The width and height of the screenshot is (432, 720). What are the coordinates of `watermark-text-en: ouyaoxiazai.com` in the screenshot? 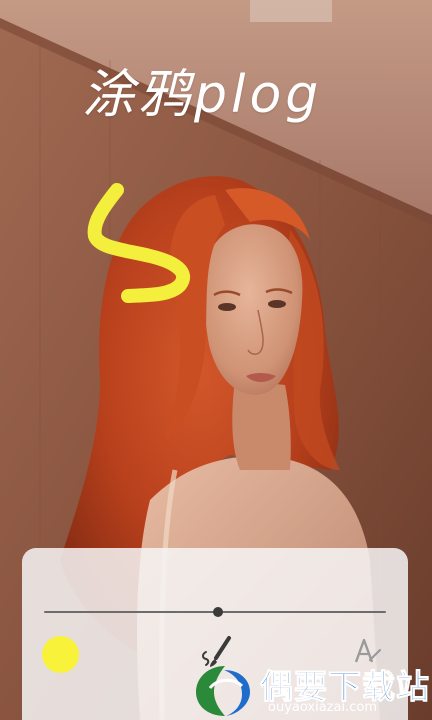 It's located at (322, 707).